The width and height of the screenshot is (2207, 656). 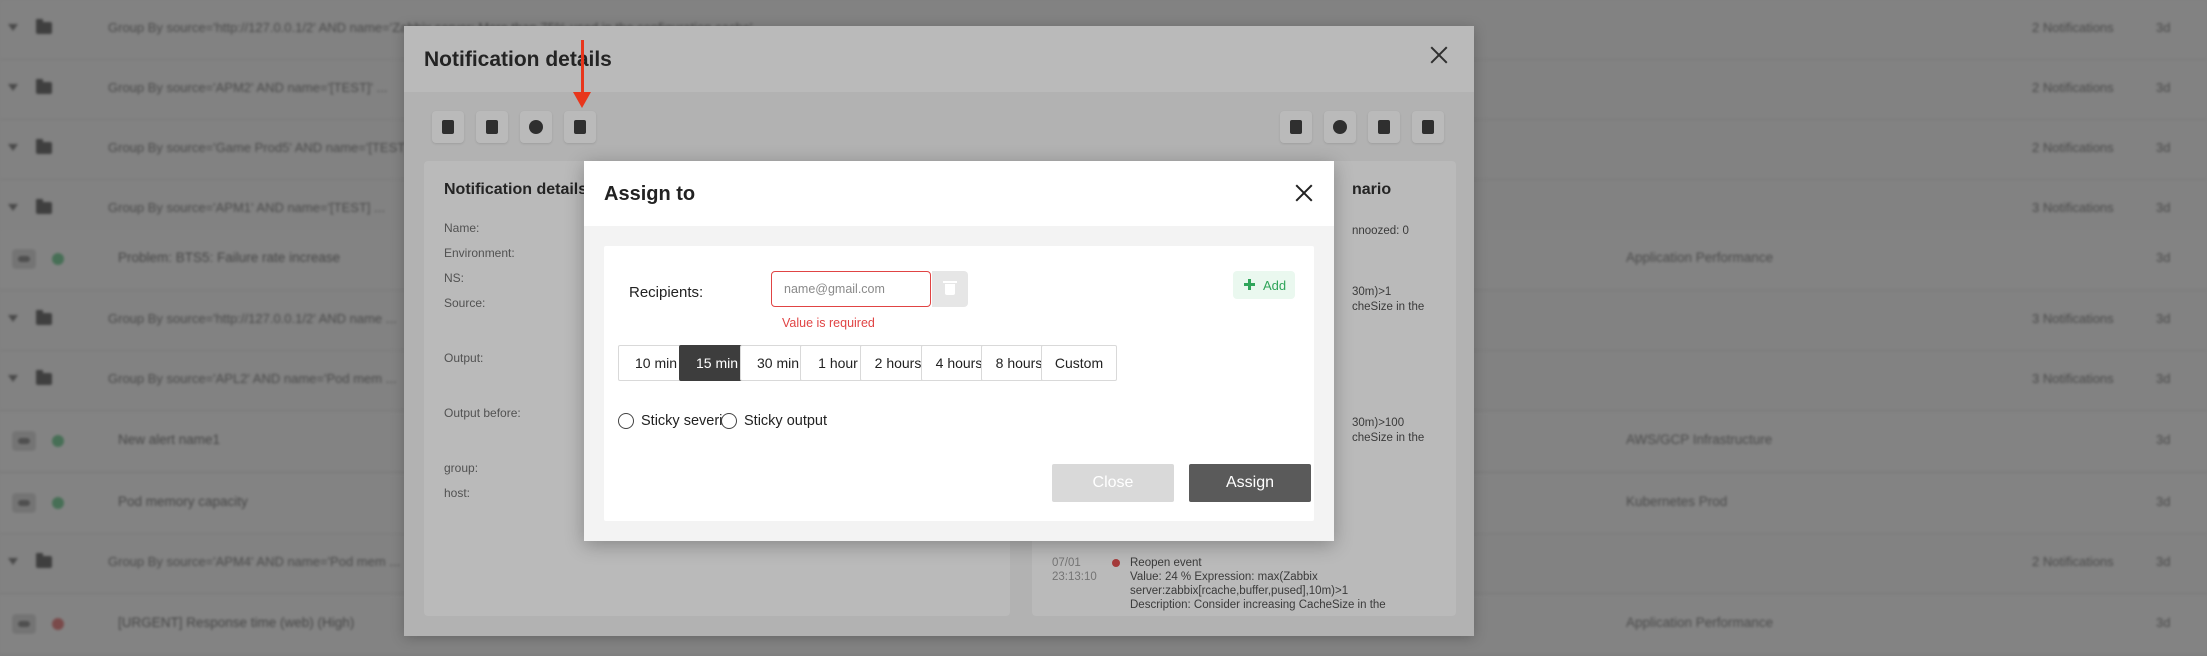 What do you see at coordinates (1275, 285) in the screenshot?
I see `add-label: Add` at bounding box center [1275, 285].